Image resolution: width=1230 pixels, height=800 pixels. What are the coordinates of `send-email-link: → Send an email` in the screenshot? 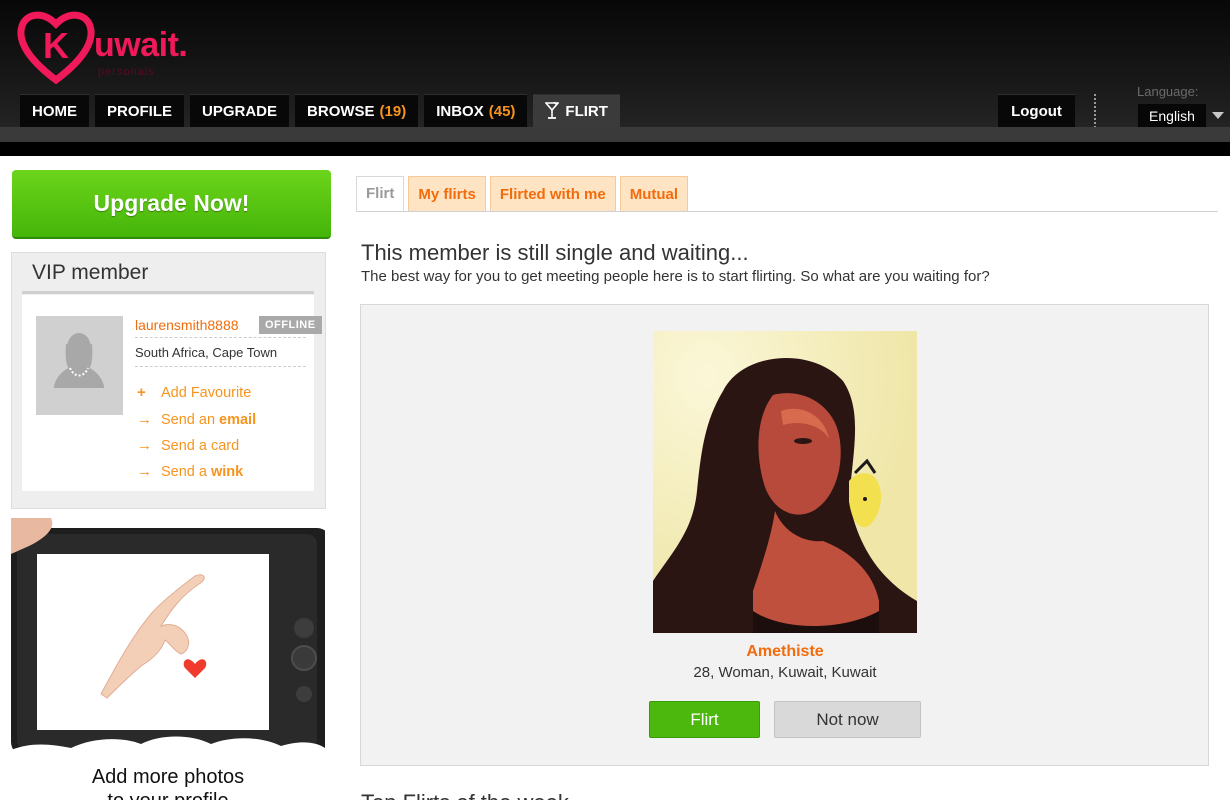 It's located at (196, 419).